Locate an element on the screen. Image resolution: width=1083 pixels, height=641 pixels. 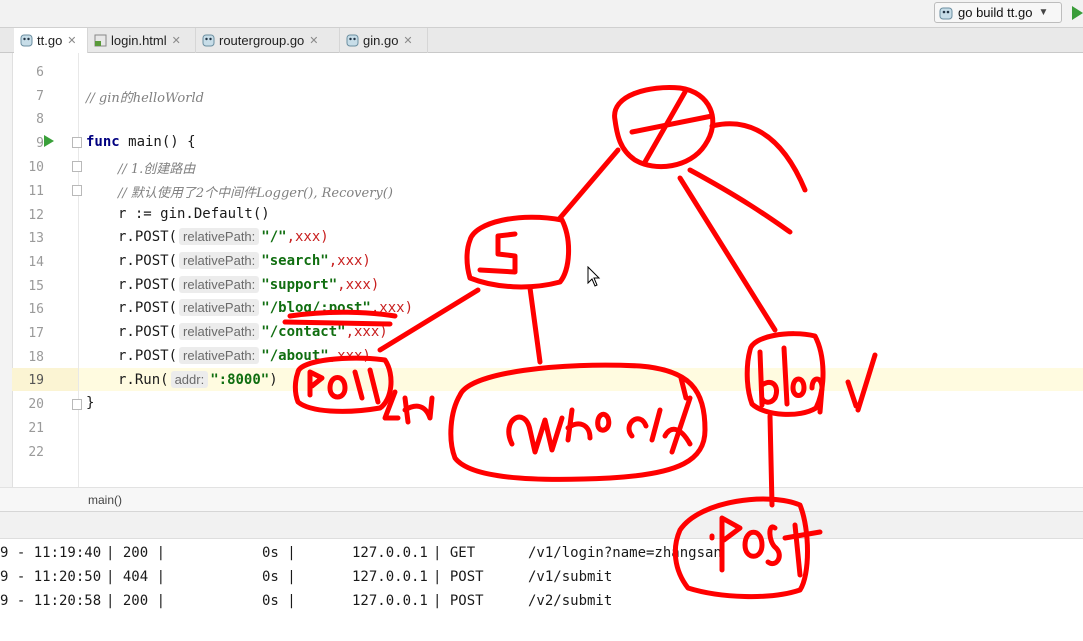
line-number: 22 is located at coordinates (36, 452).